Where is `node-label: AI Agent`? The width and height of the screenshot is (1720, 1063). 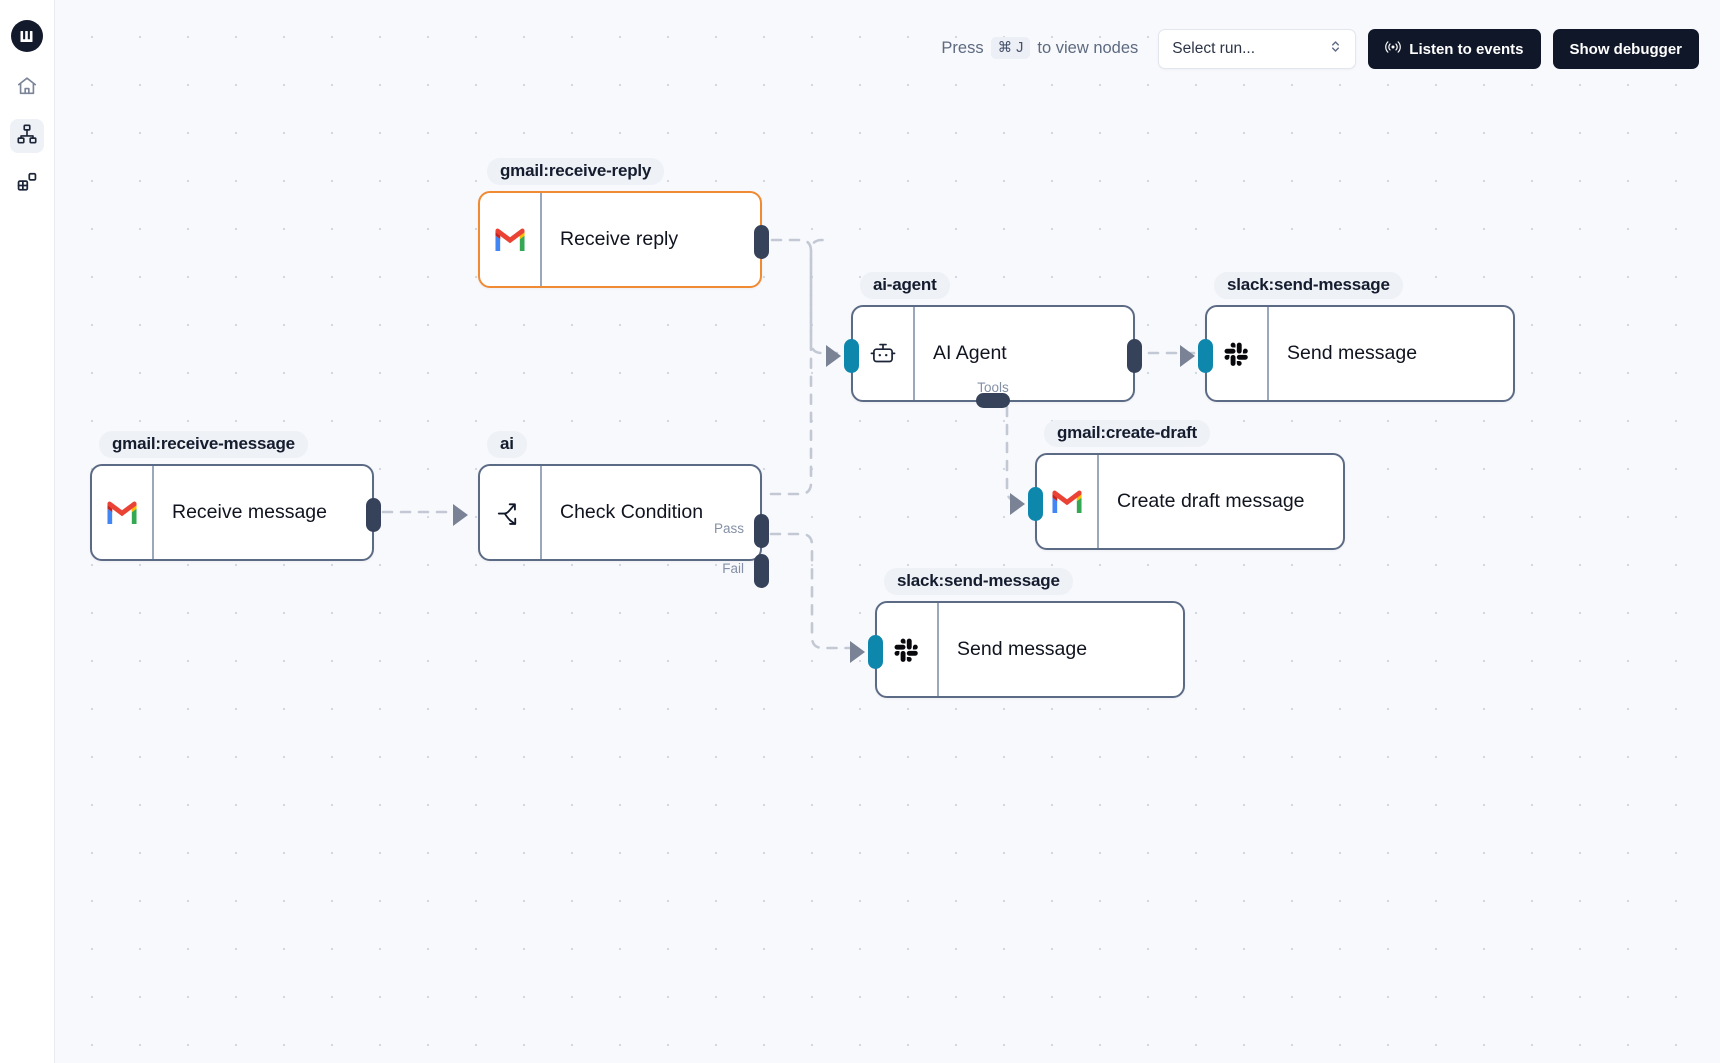
node-label: AI Agent is located at coordinates (970, 353).